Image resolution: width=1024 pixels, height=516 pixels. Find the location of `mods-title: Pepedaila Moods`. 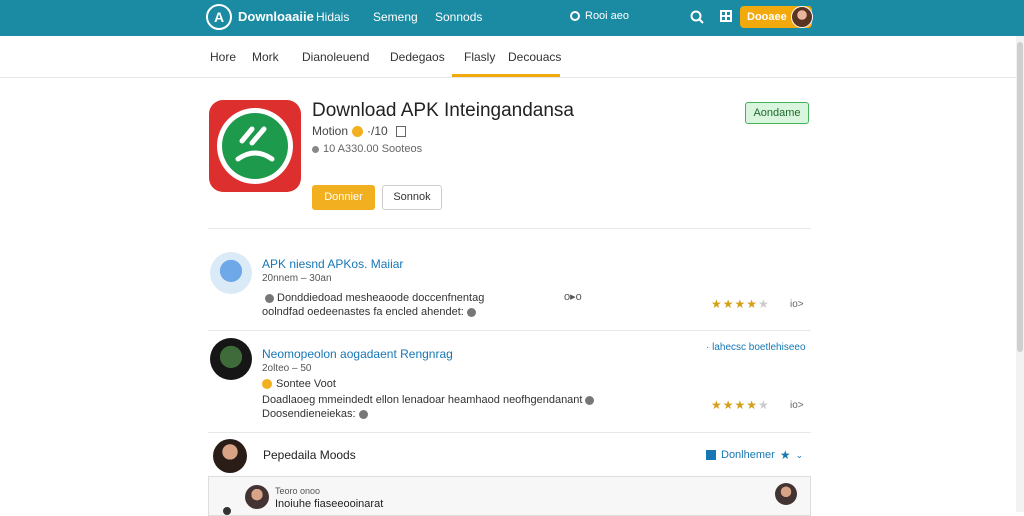

mods-title: Pepedaila Moods is located at coordinates (309, 455).